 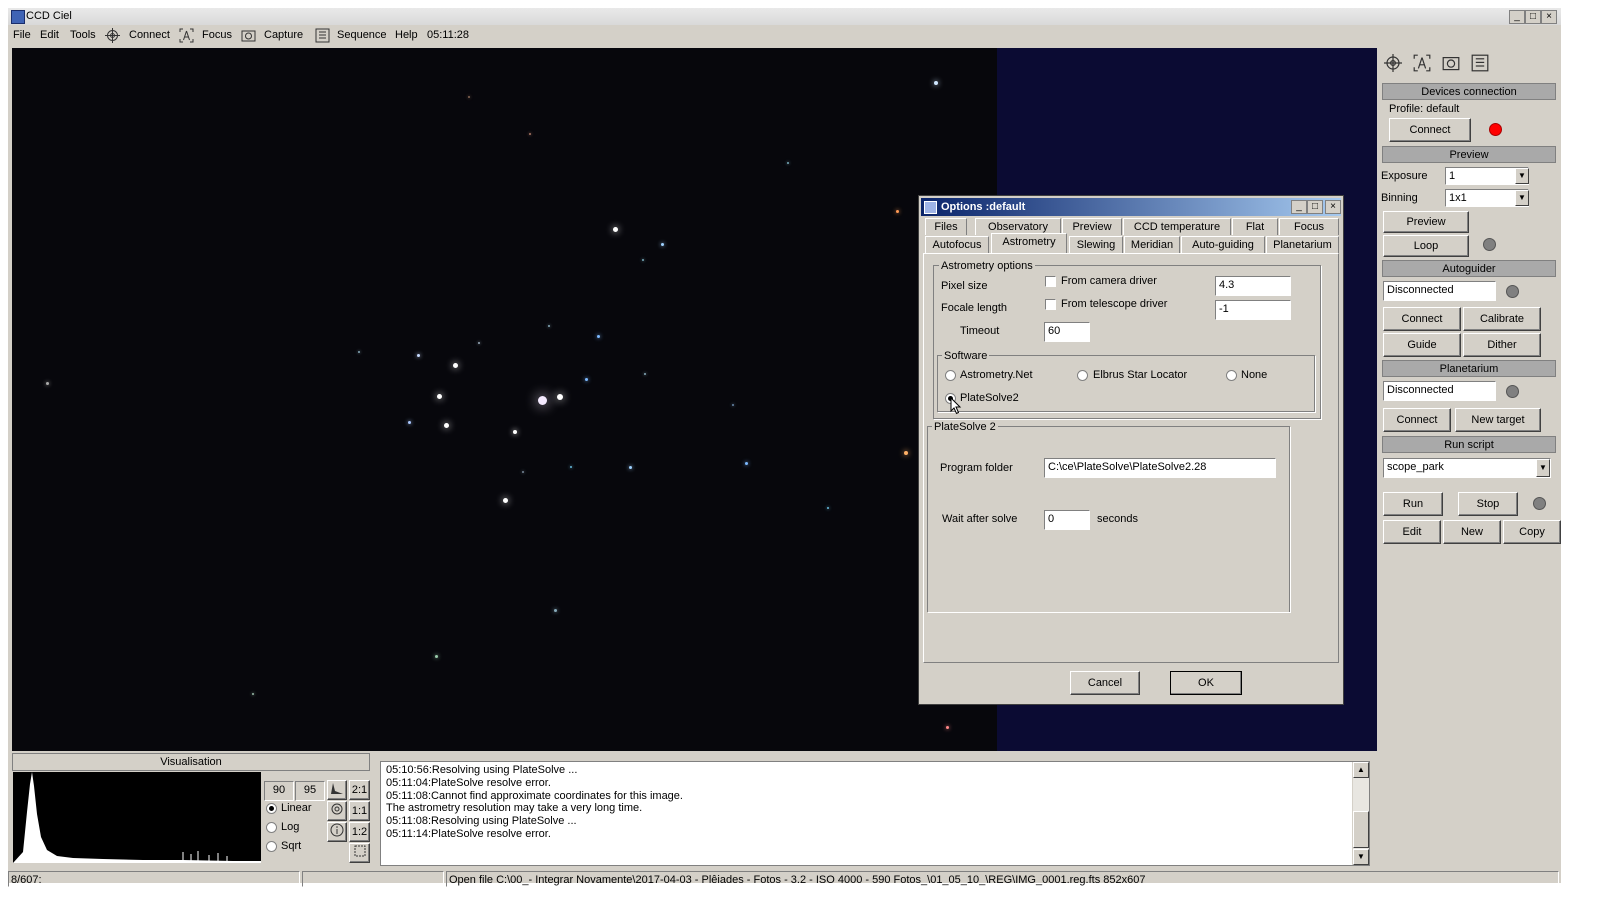 What do you see at coordinates (310, 791) in the screenshot?
I see `histogram-high-field: 95` at bounding box center [310, 791].